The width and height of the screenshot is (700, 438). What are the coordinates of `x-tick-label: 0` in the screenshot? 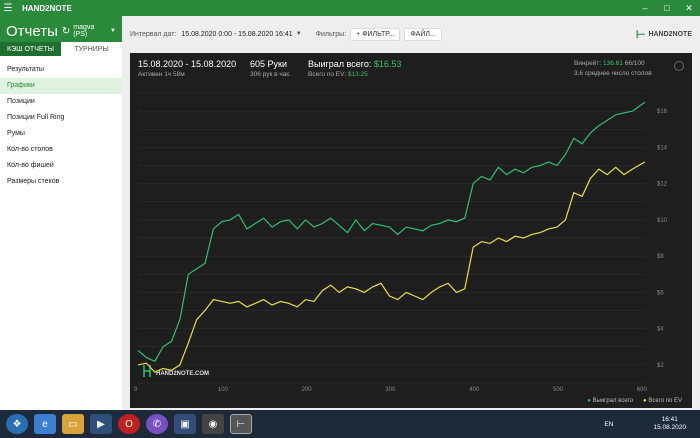 It's located at (136, 390).